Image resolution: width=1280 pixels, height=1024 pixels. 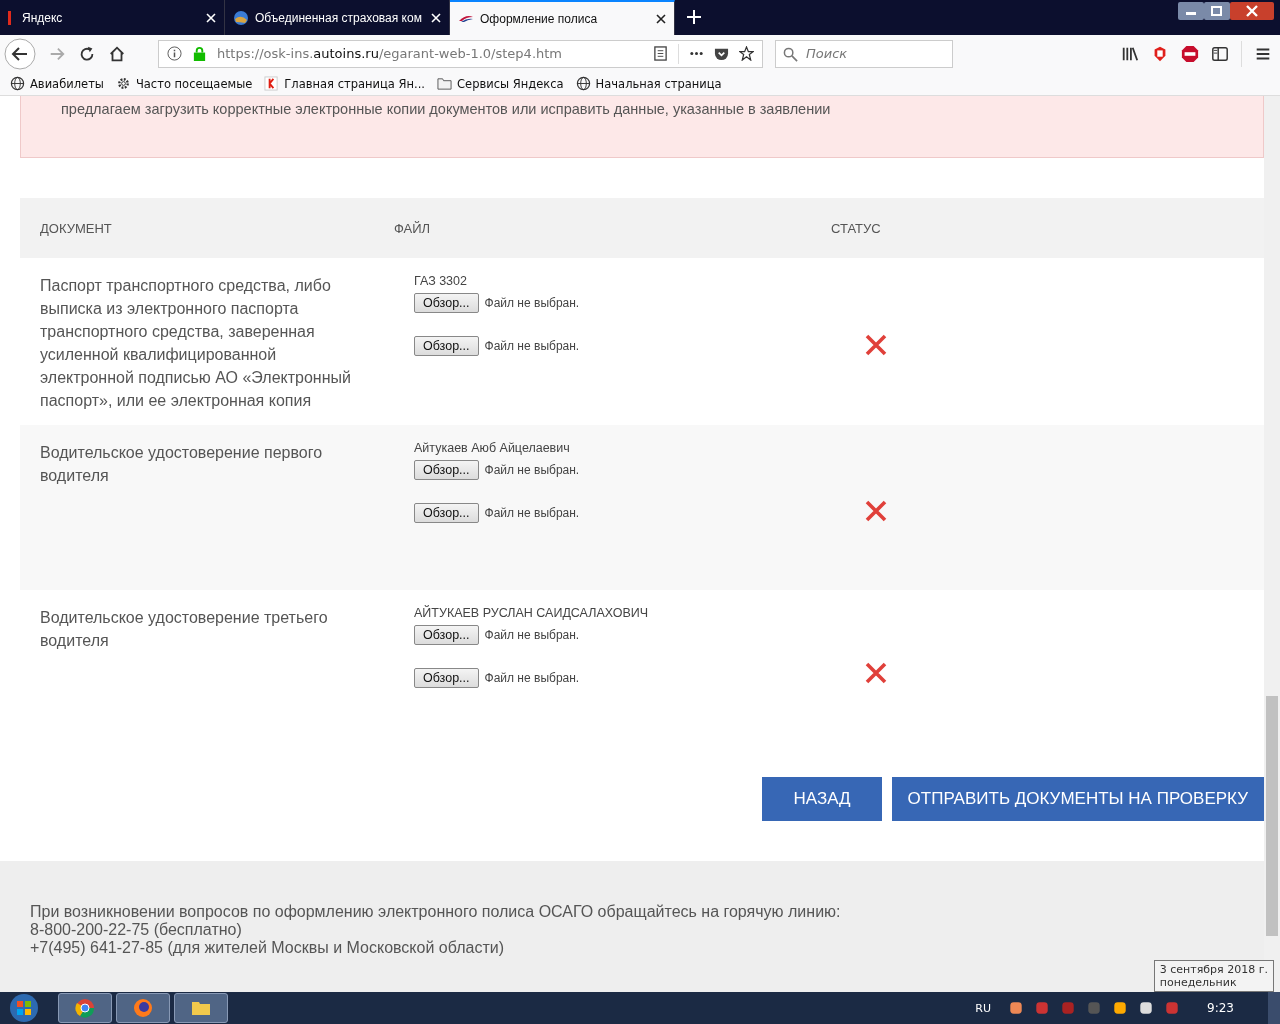 What do you see at coordinates (562, 17) in the screenshot?
I see `browser-tab: Оформление полиса` at bounding box center [562, 17].